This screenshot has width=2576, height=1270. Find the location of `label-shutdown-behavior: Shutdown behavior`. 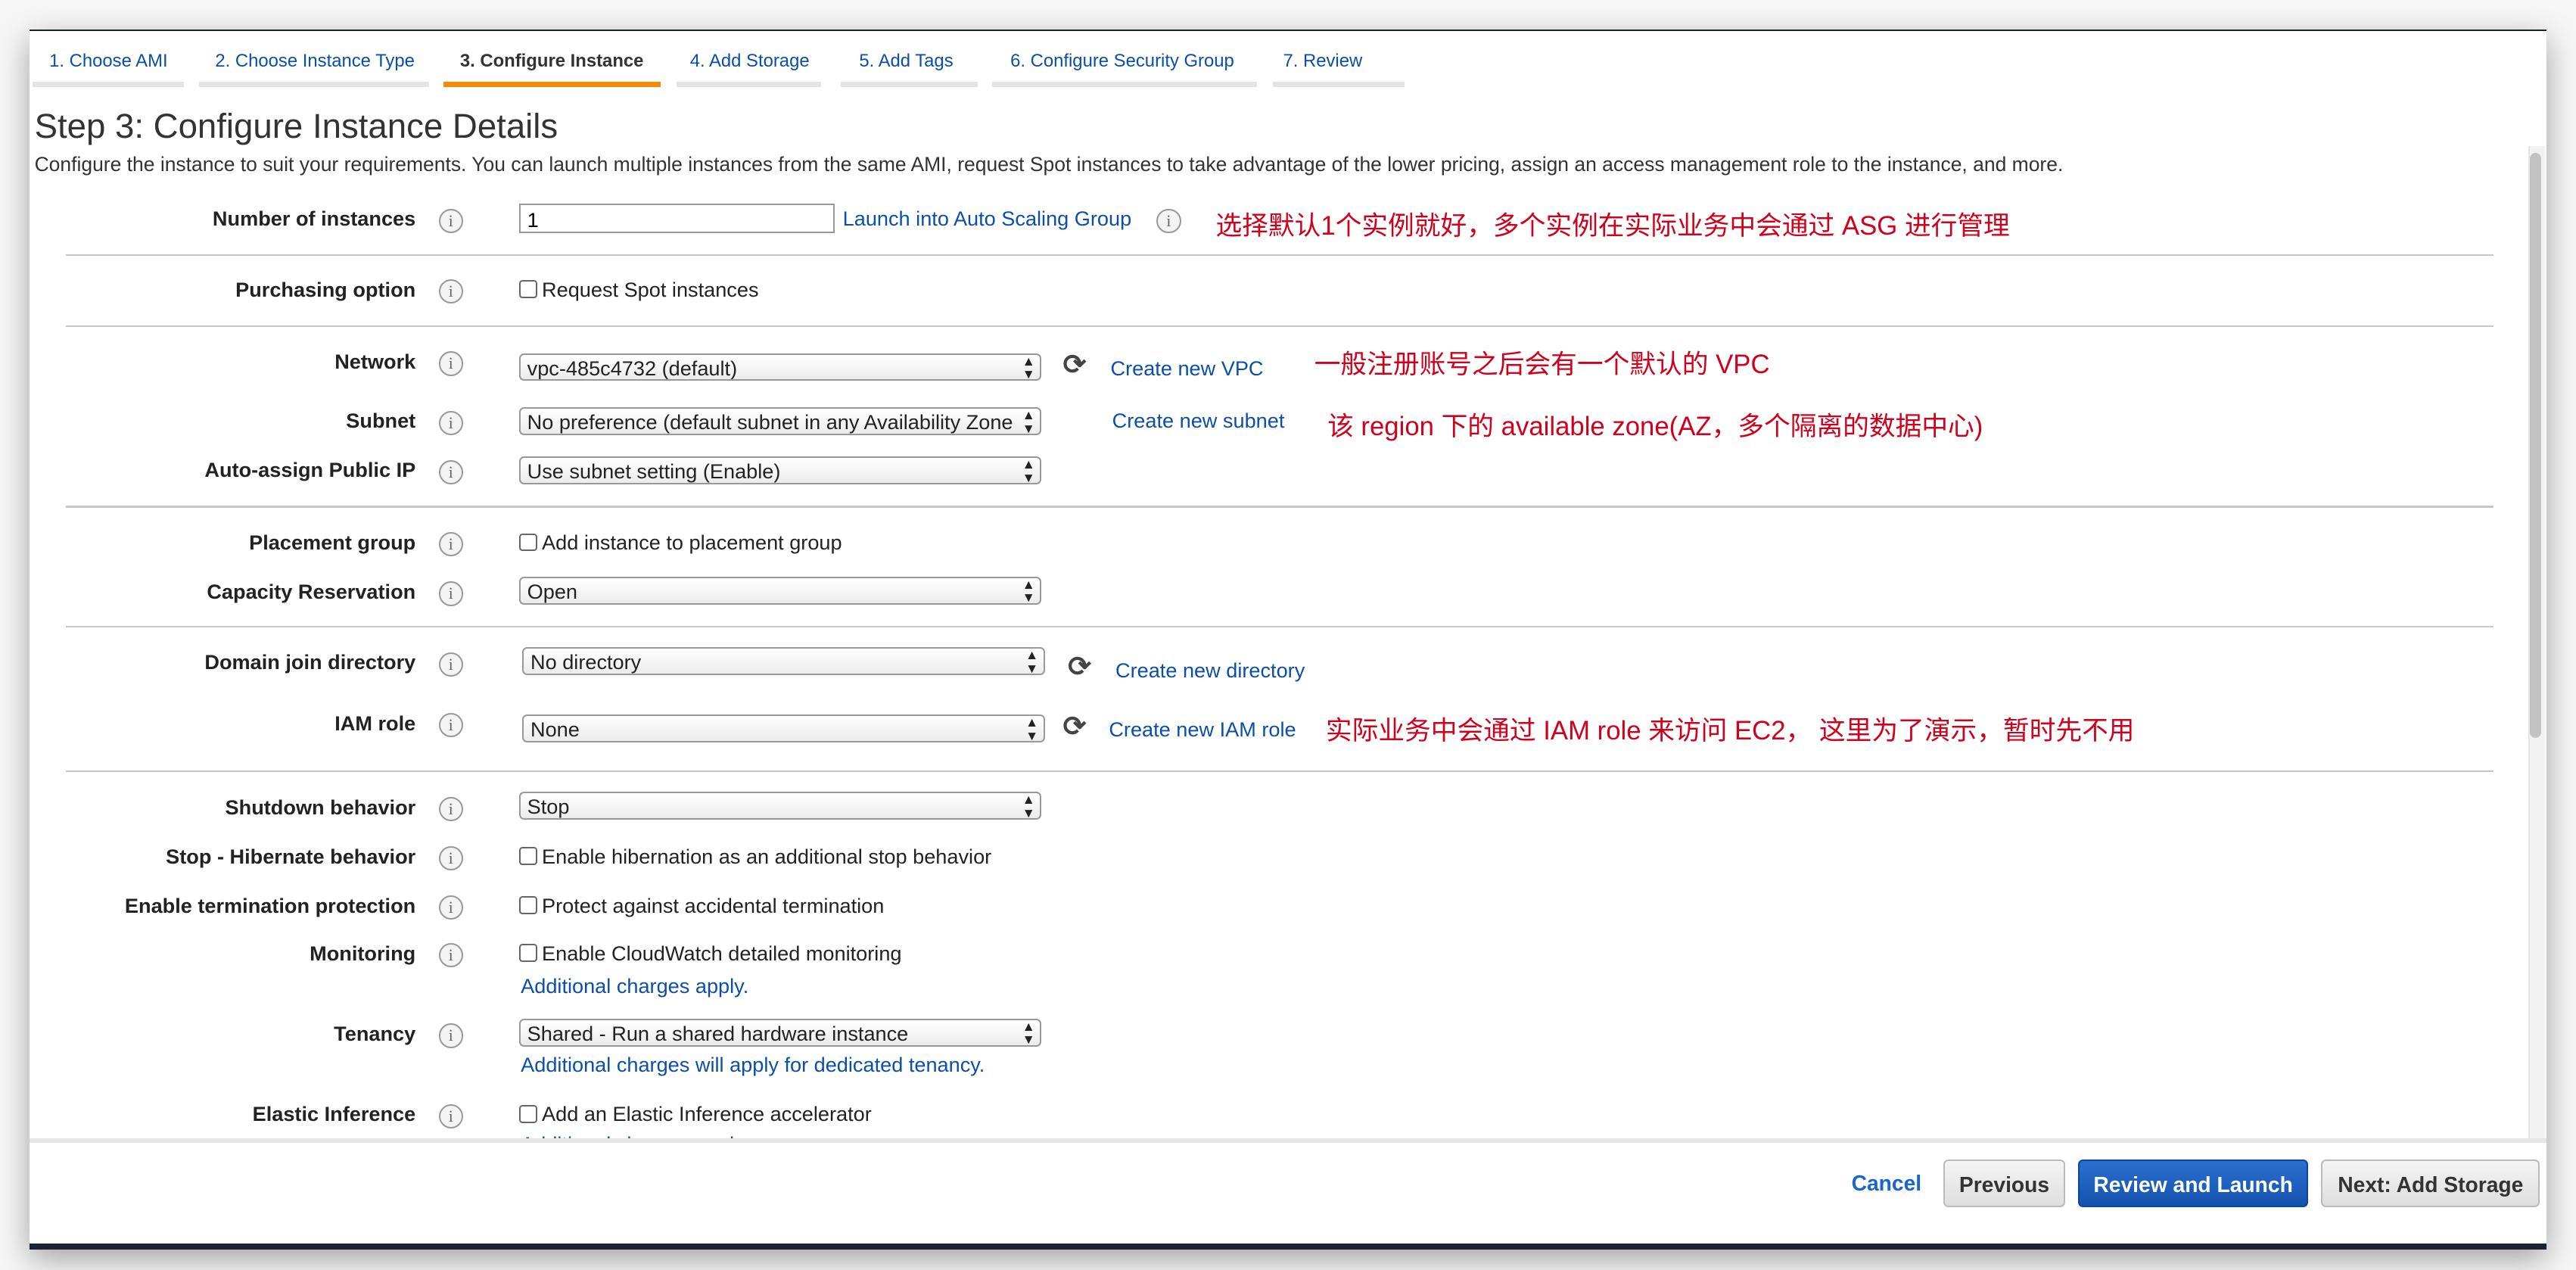

label-shutdown-behavior: Shutdown behavior is located at coordinates (320, 807).